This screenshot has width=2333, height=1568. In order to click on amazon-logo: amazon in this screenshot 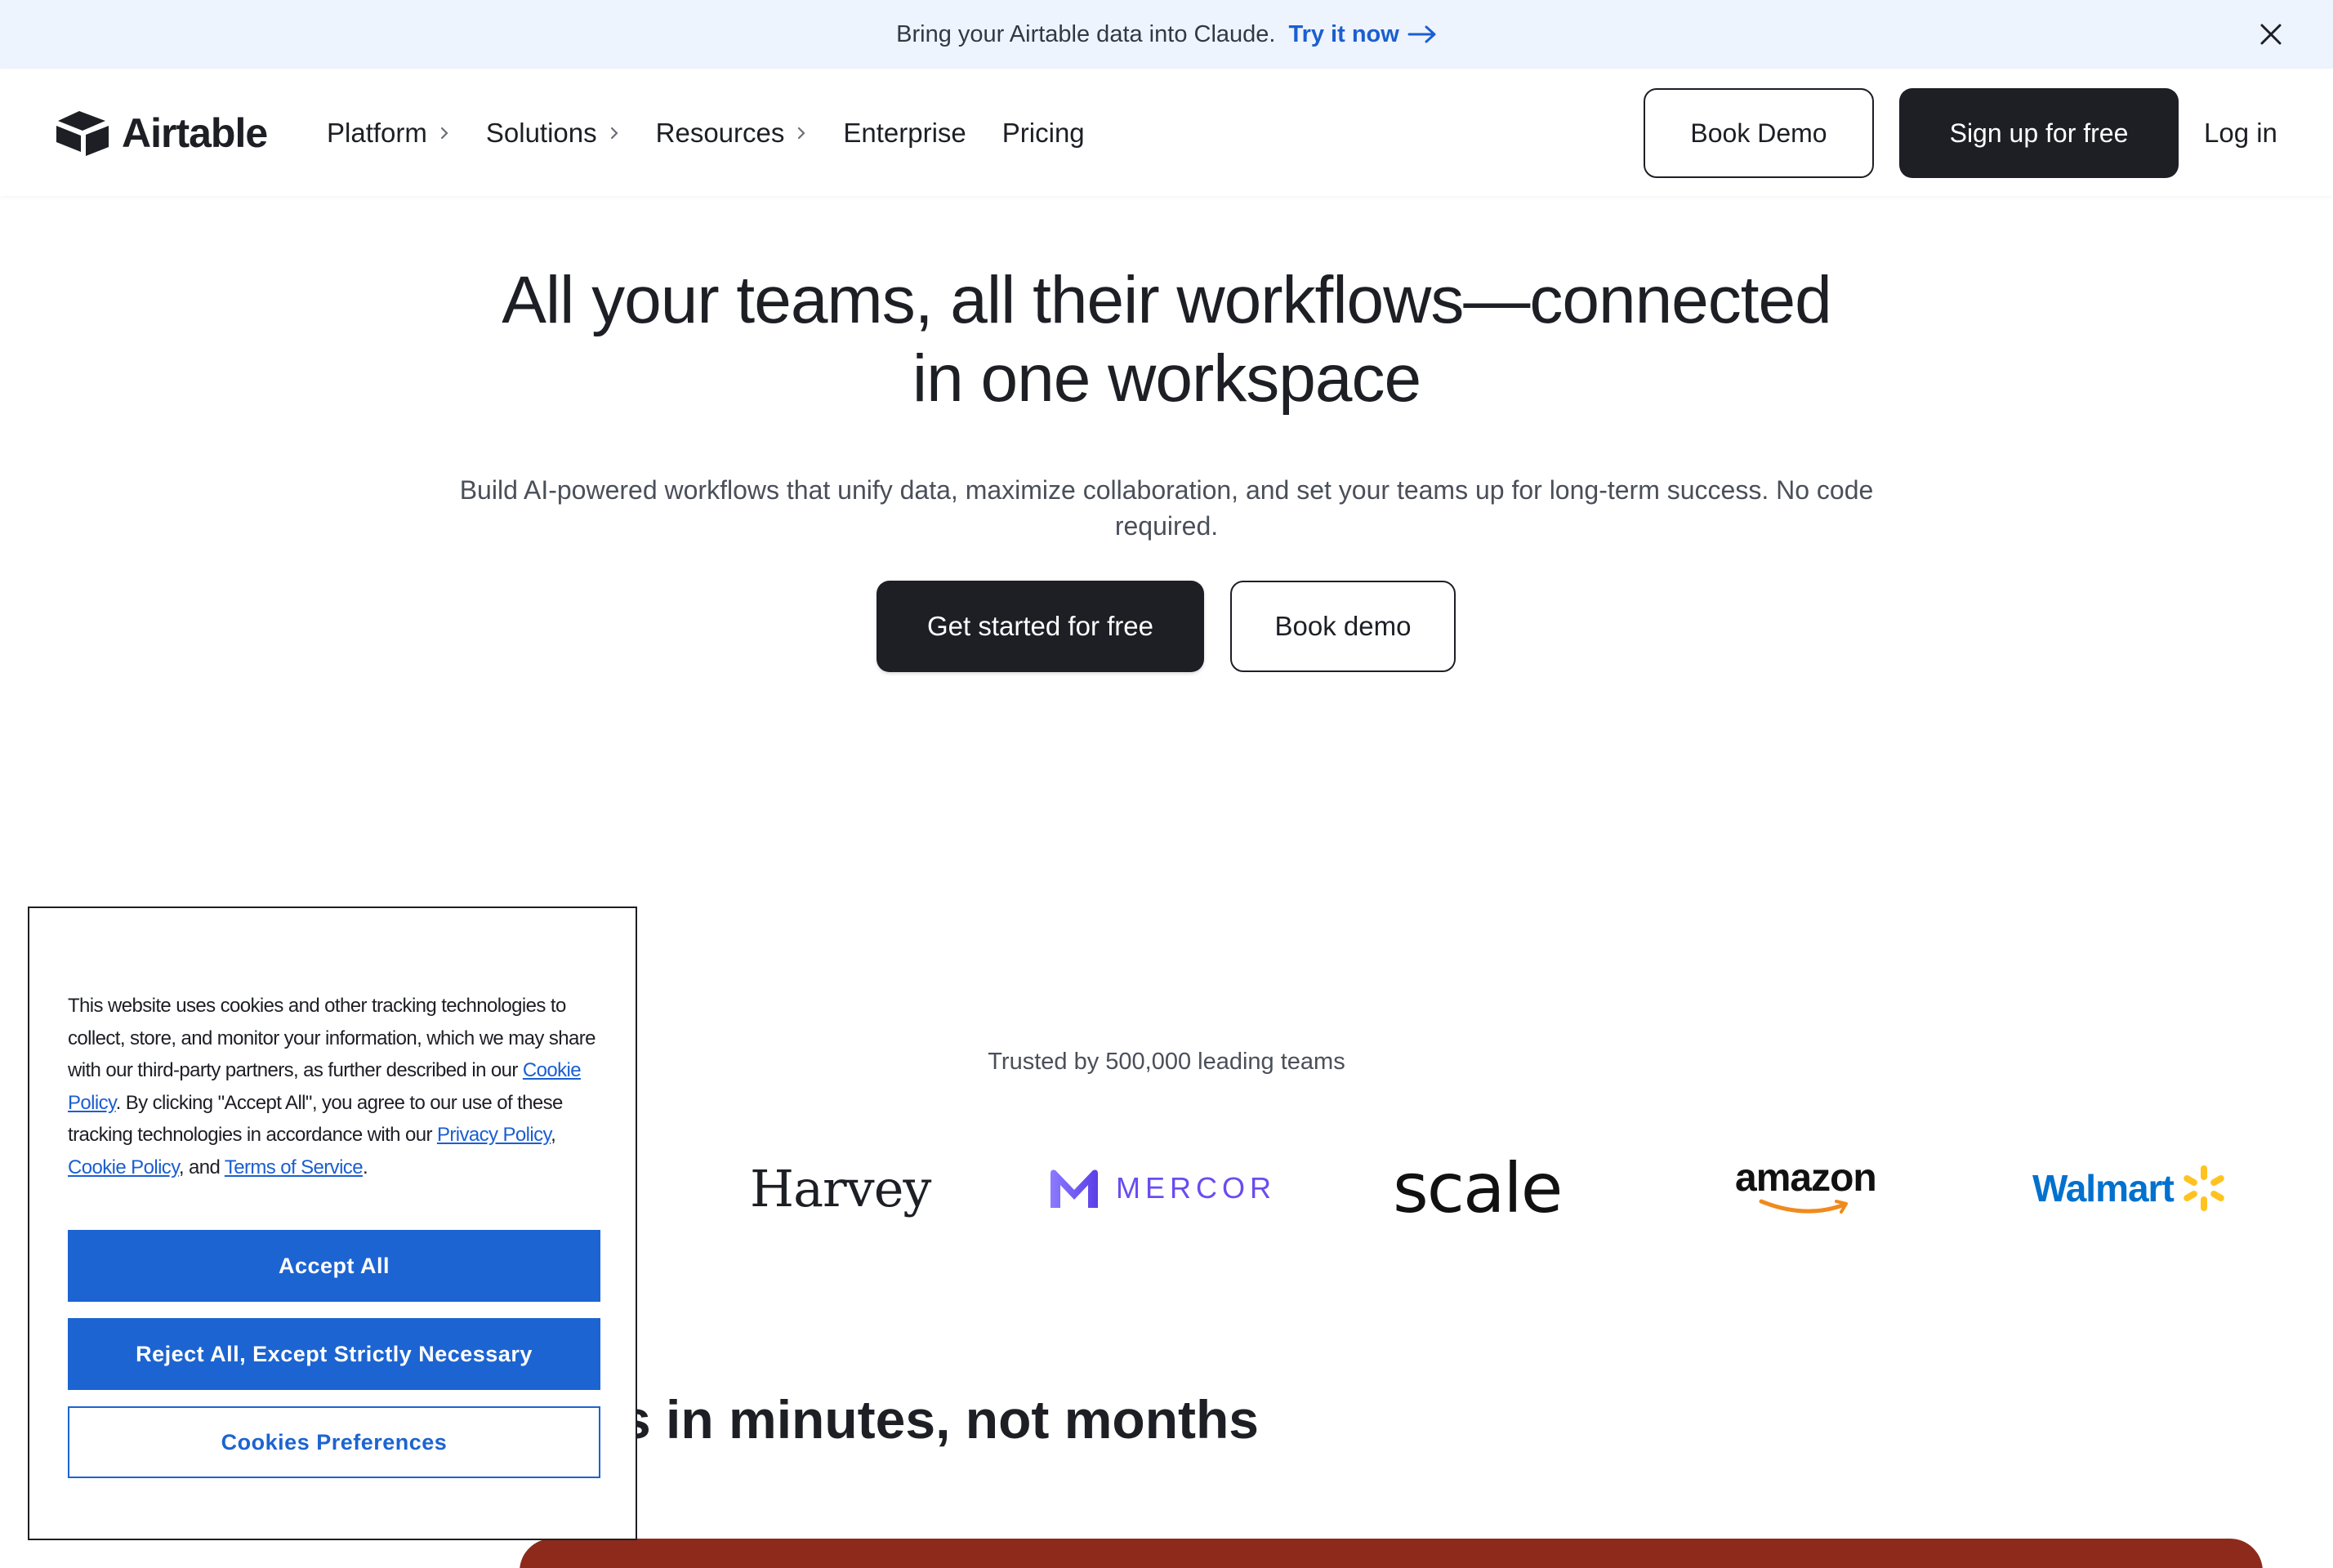, I will do `click(1806, 1188)`.